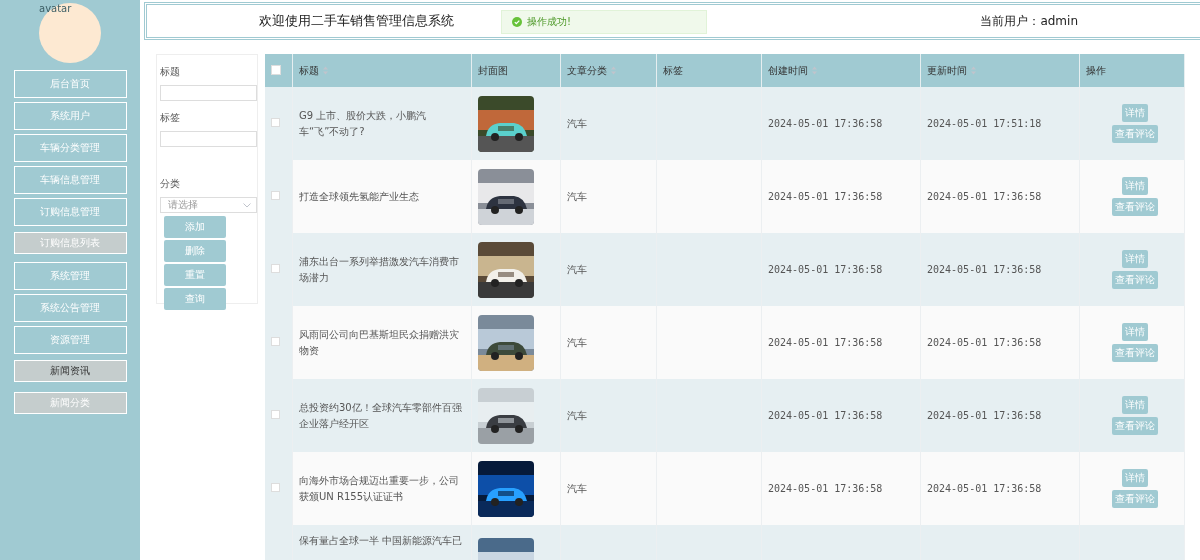 The width and height of the screenshot is (1200, 560). I want to click on current-user: 当前用户：admin, so click(1029, 21).